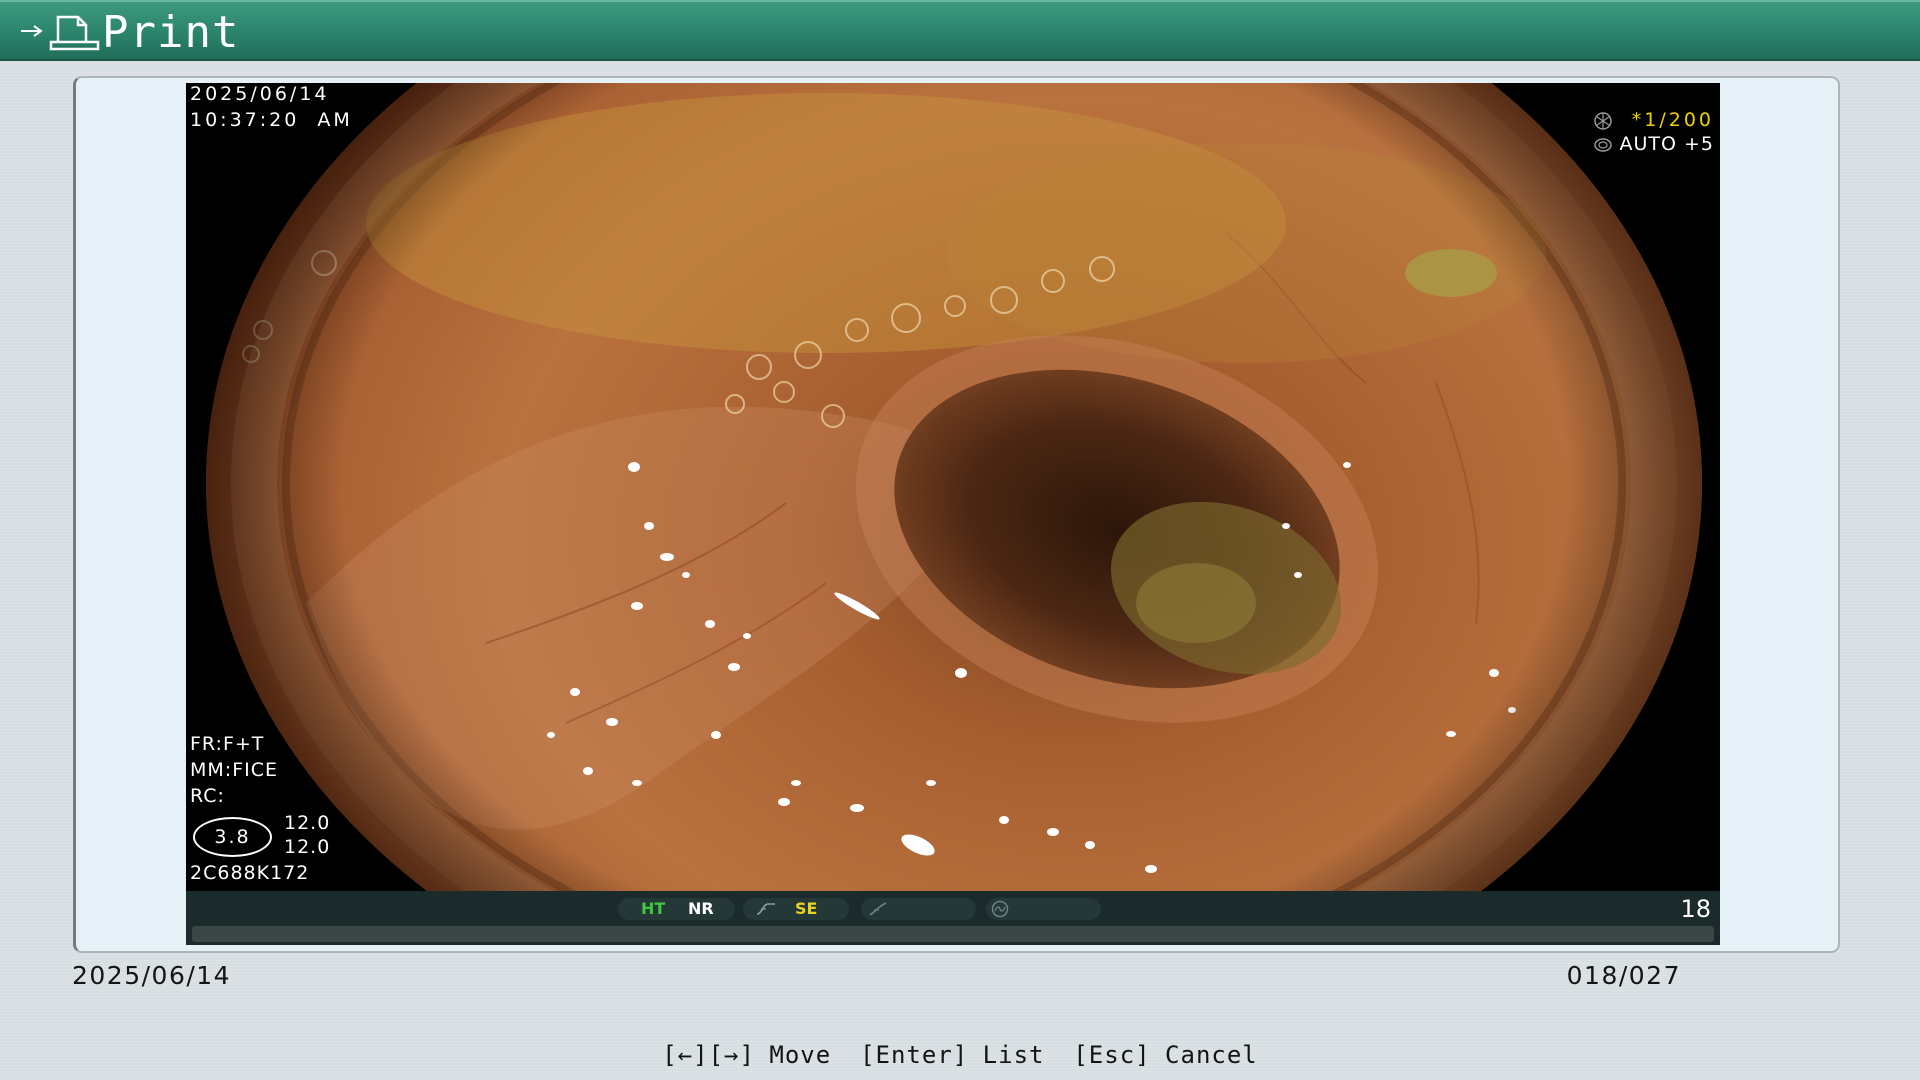  Describe the element at coordinates (953, 934) in the screenshot. I see `status-strip` at that location.